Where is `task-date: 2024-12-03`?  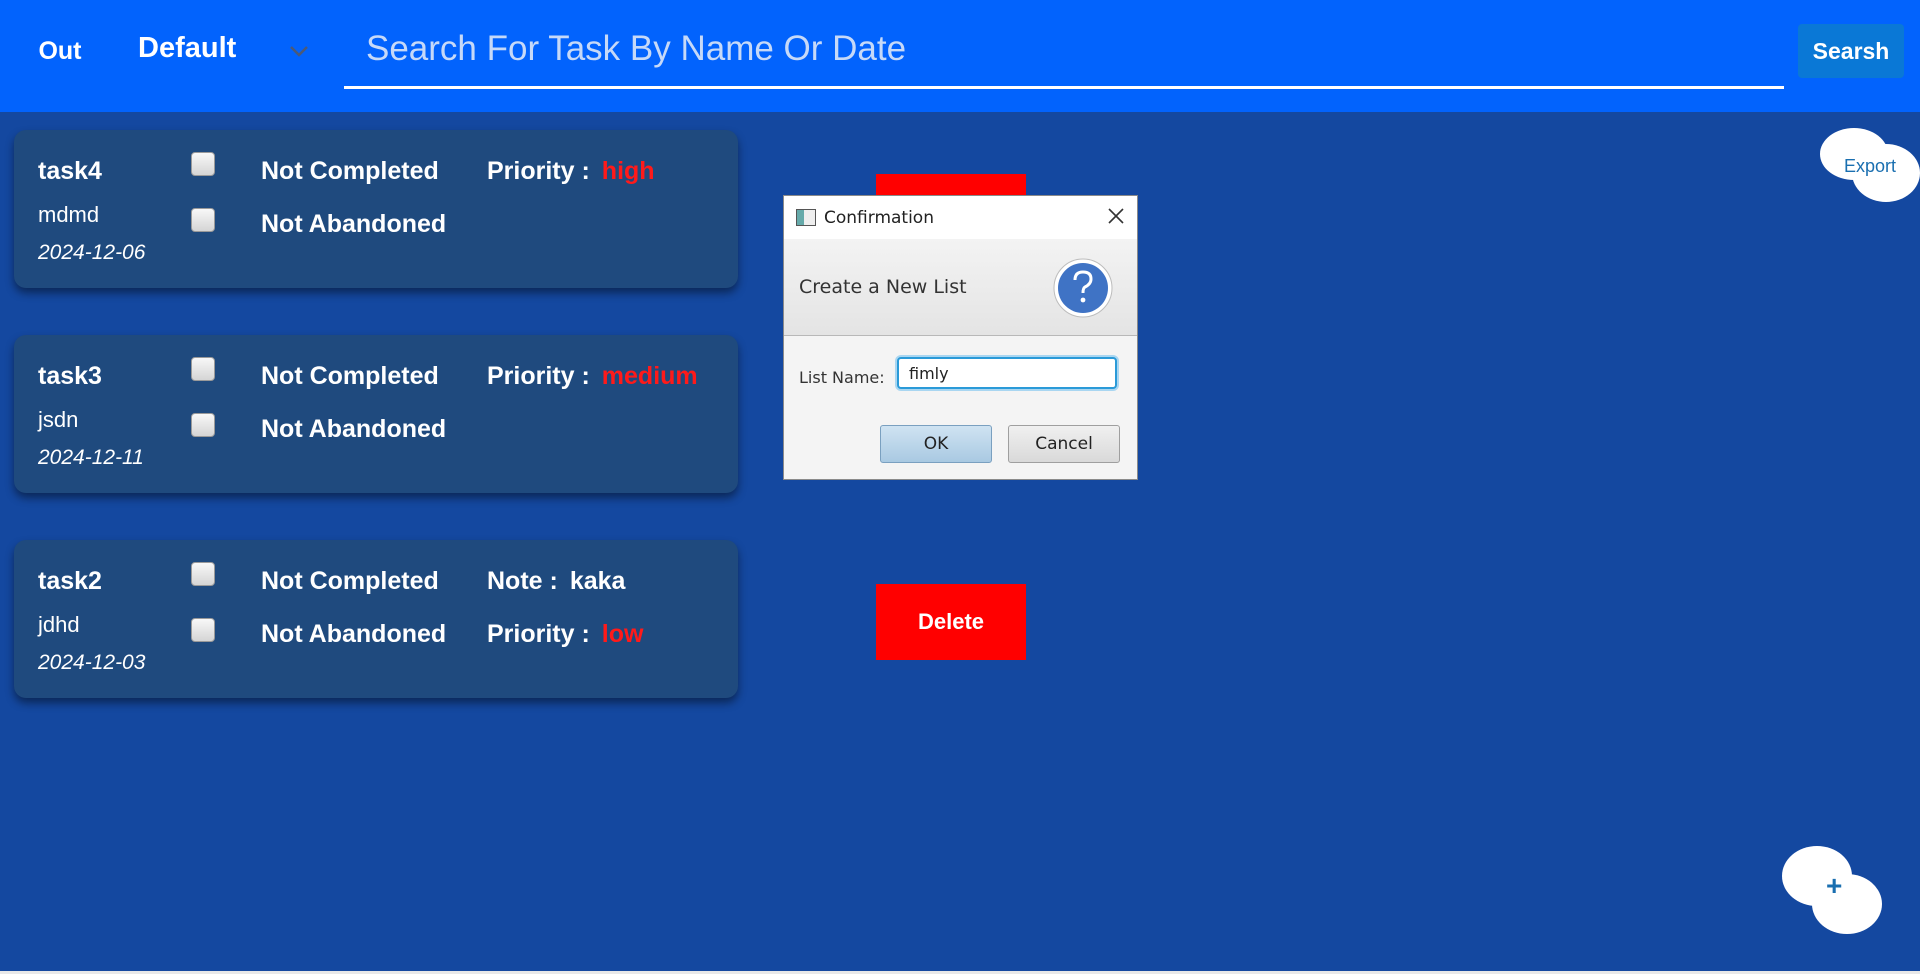 task-date: 2024-12-03 is located at coordinates (92, 662).